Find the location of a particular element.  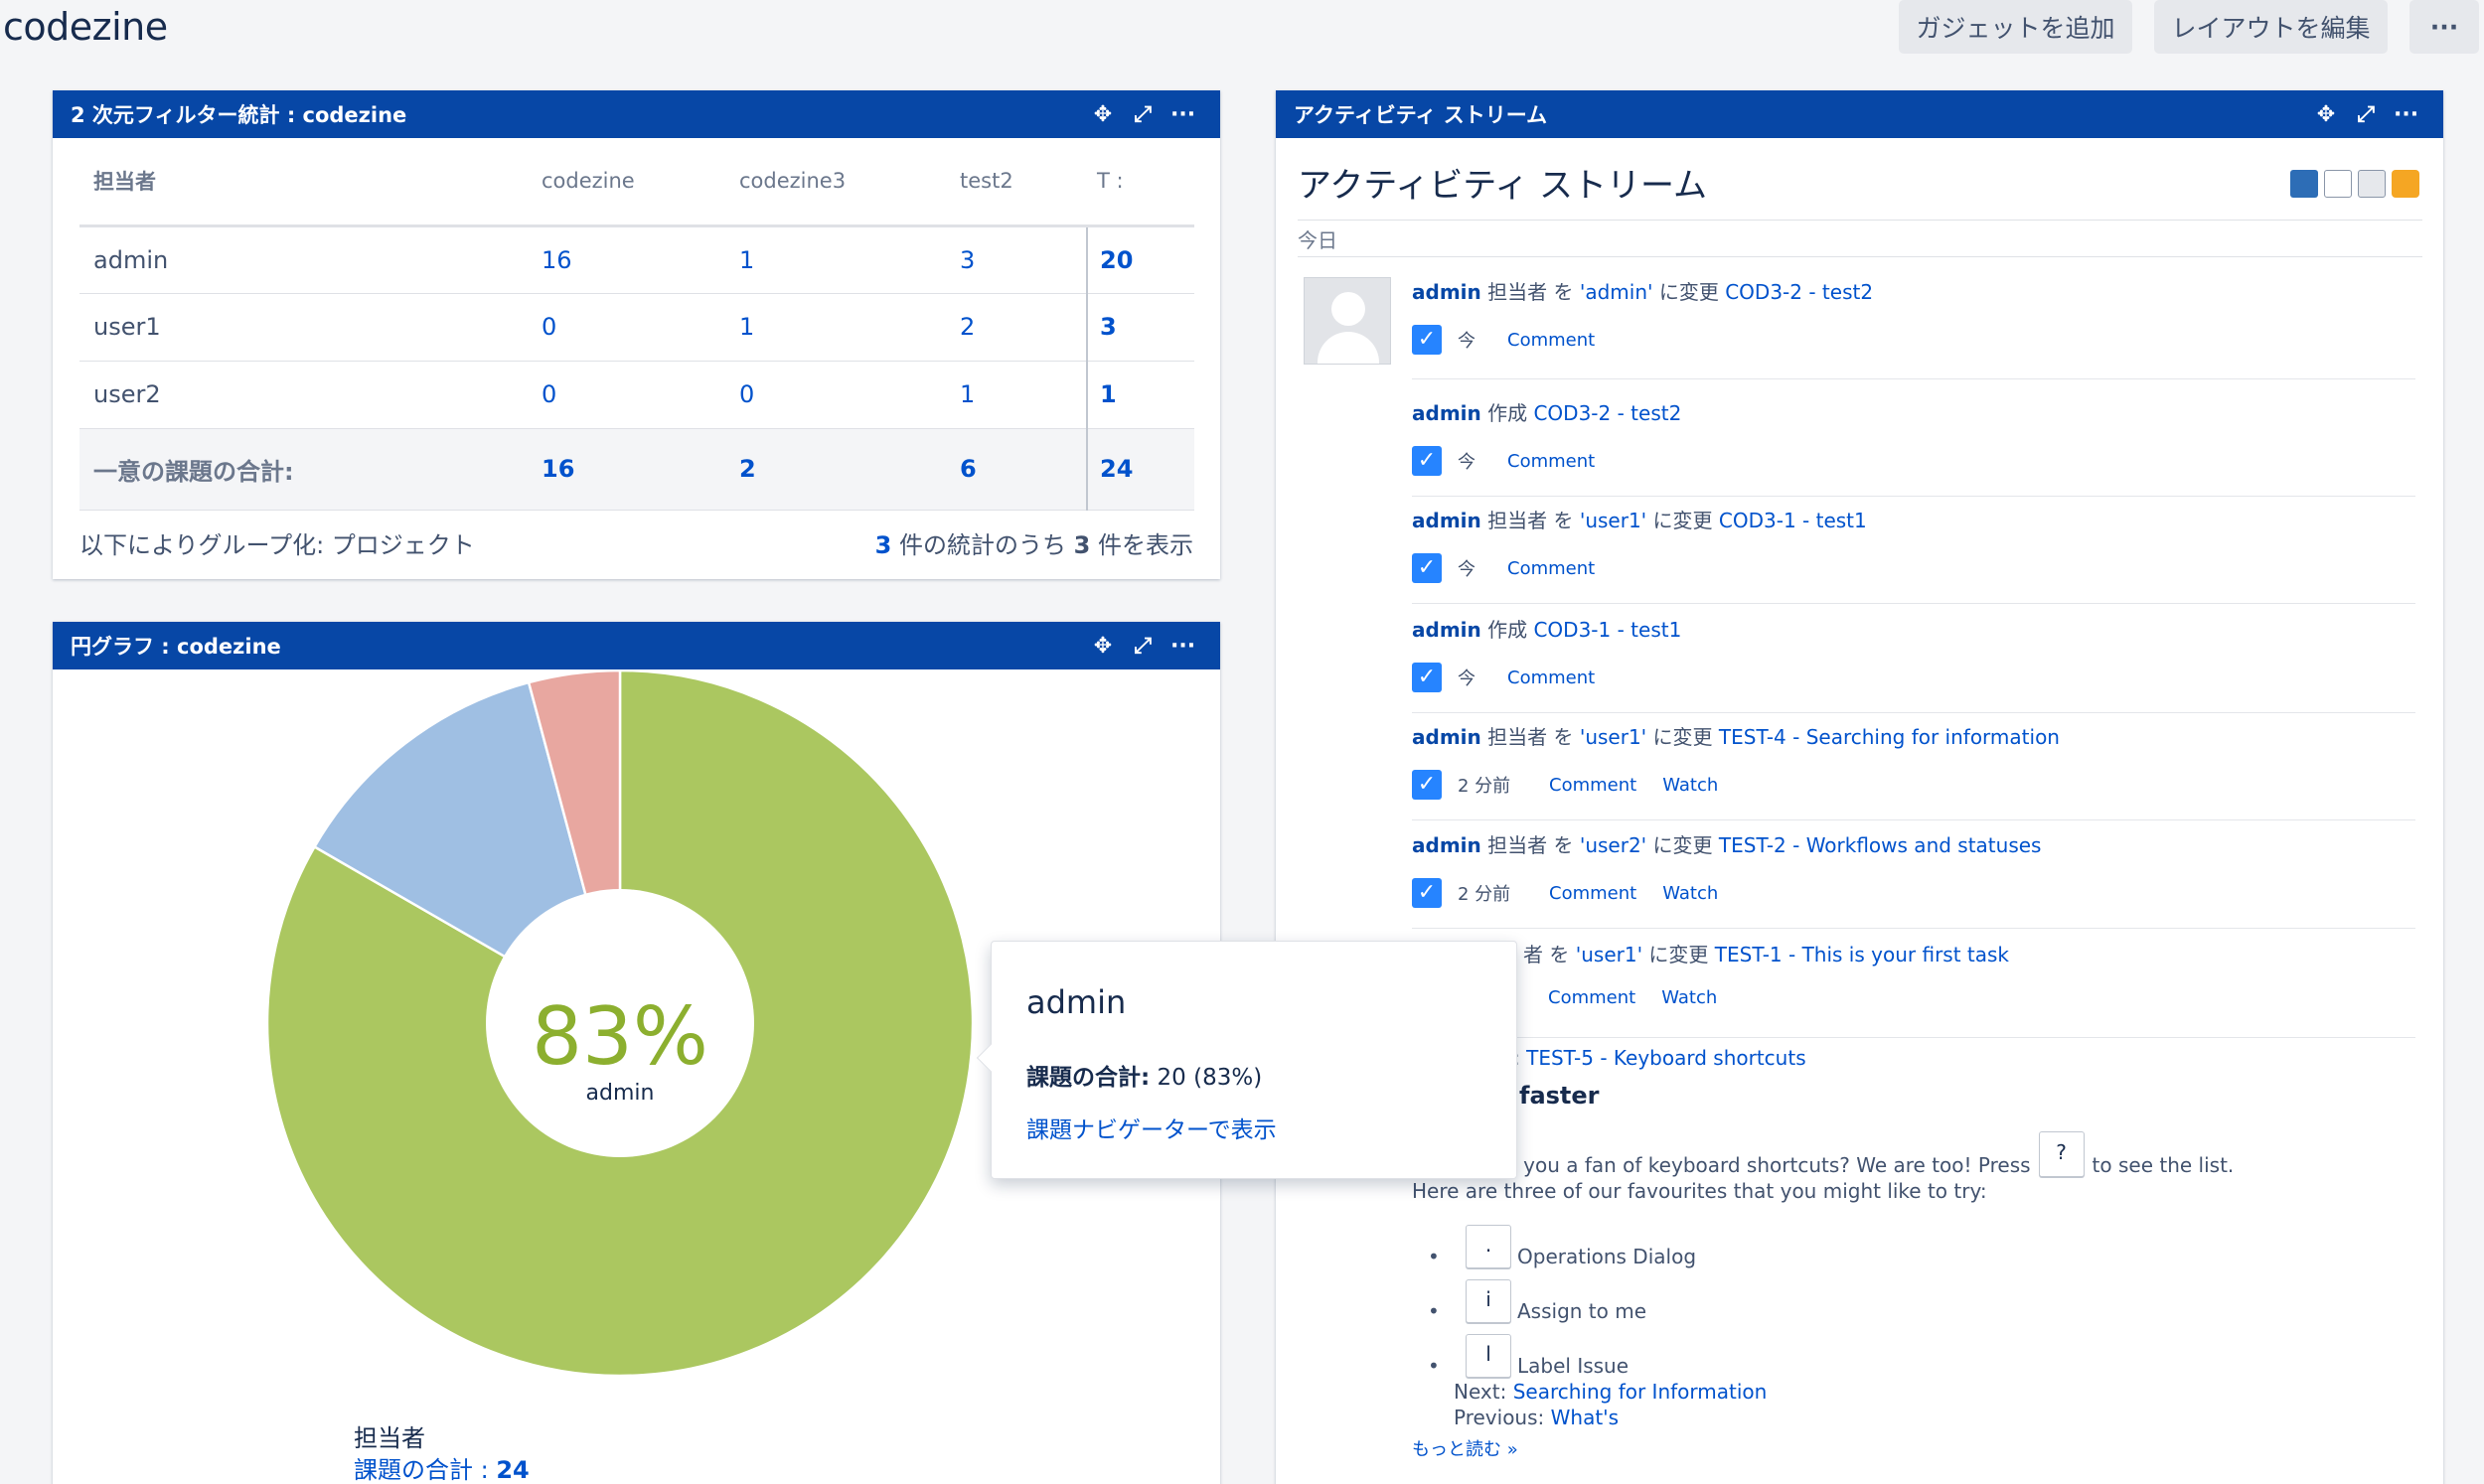

filter-icon is located at coordinates (2372, 184).